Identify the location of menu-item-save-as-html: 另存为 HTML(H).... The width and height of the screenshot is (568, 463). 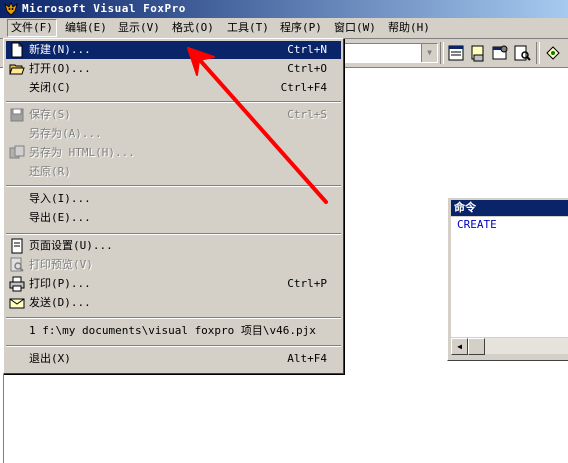
(173, 153).